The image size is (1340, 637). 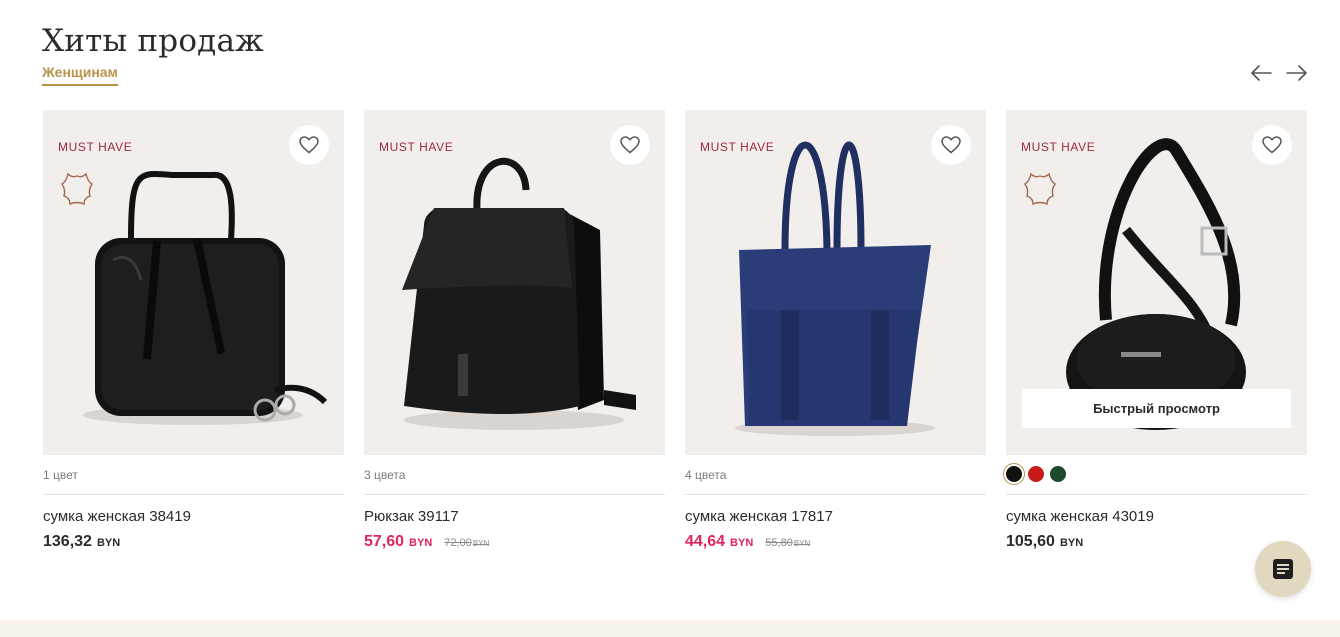 I want to click on price: 136,32 BYN, so click(x=81, y=542).